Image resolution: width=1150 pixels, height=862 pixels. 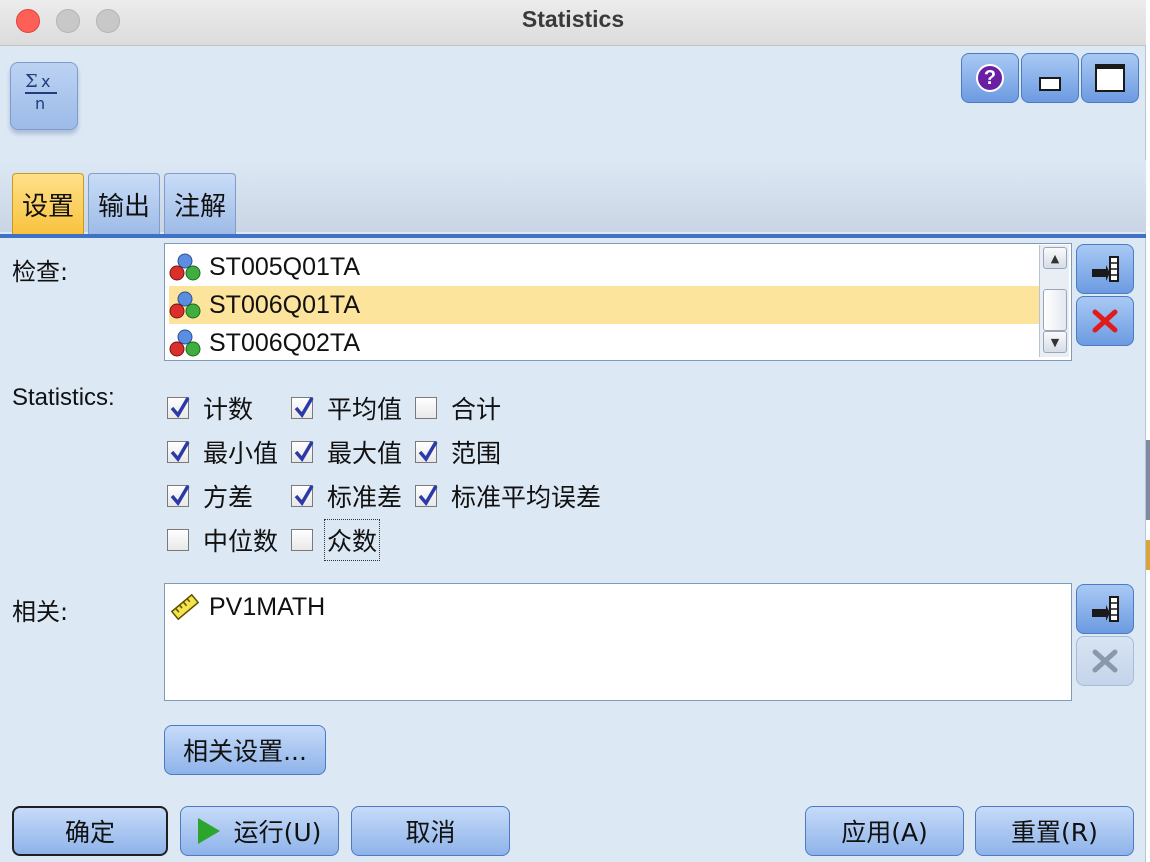 What do you see at coordinates (1055, 310) in the screenshot?
I see `scroll-thumb` at bounding box center [1055, 310].